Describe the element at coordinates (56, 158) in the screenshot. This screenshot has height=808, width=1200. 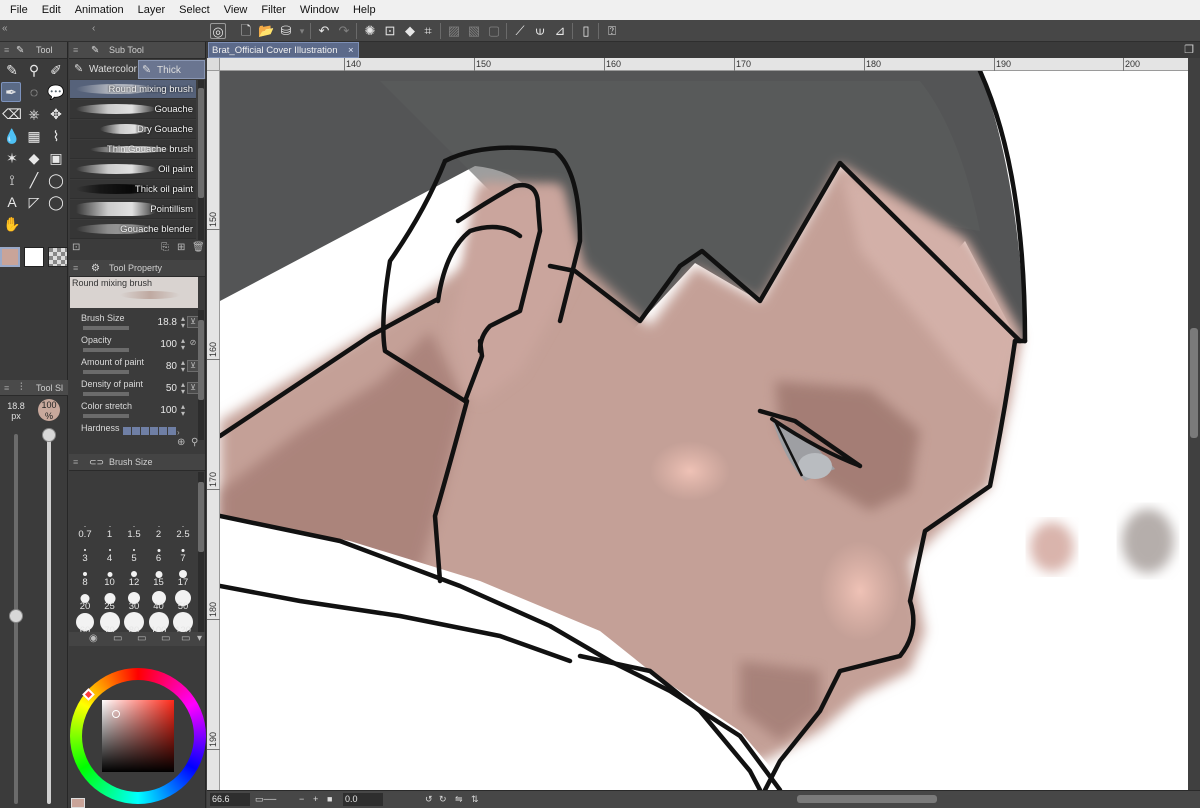
I see `gradient-tool-icon: ▣` at that location.